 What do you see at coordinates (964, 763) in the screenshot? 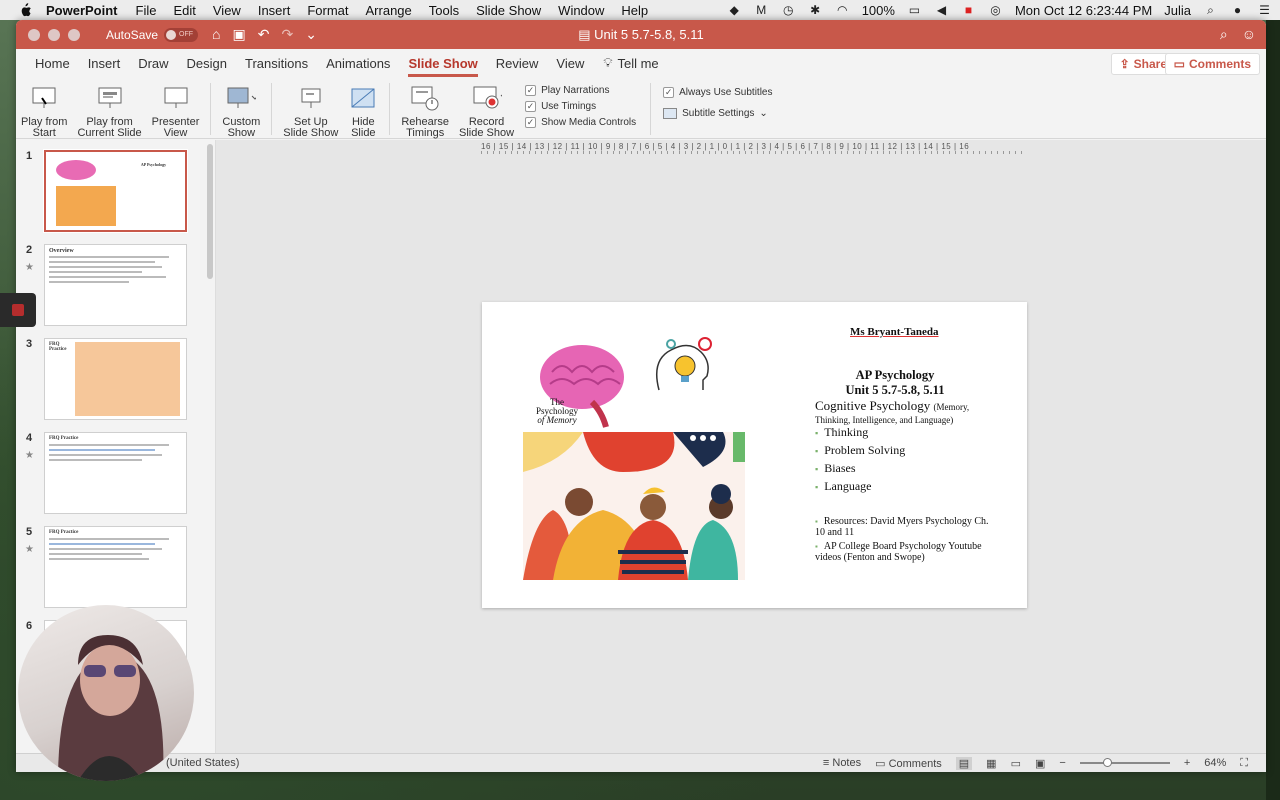
I see `normal-view-icon: ▤` at bounding box center [964, 763].